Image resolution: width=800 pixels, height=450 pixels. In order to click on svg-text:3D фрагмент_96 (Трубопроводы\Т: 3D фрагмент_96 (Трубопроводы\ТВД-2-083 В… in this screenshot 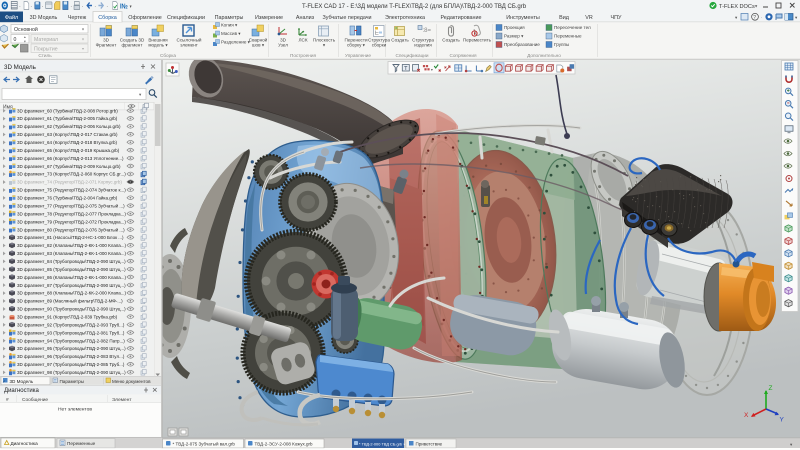, I will do `click(71, 356)`.